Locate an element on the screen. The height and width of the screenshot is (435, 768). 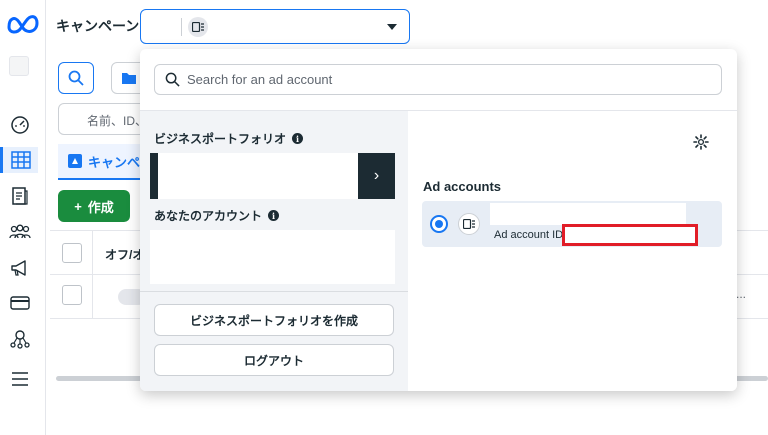
ad-account-selector is located at coordinates (275, 26).